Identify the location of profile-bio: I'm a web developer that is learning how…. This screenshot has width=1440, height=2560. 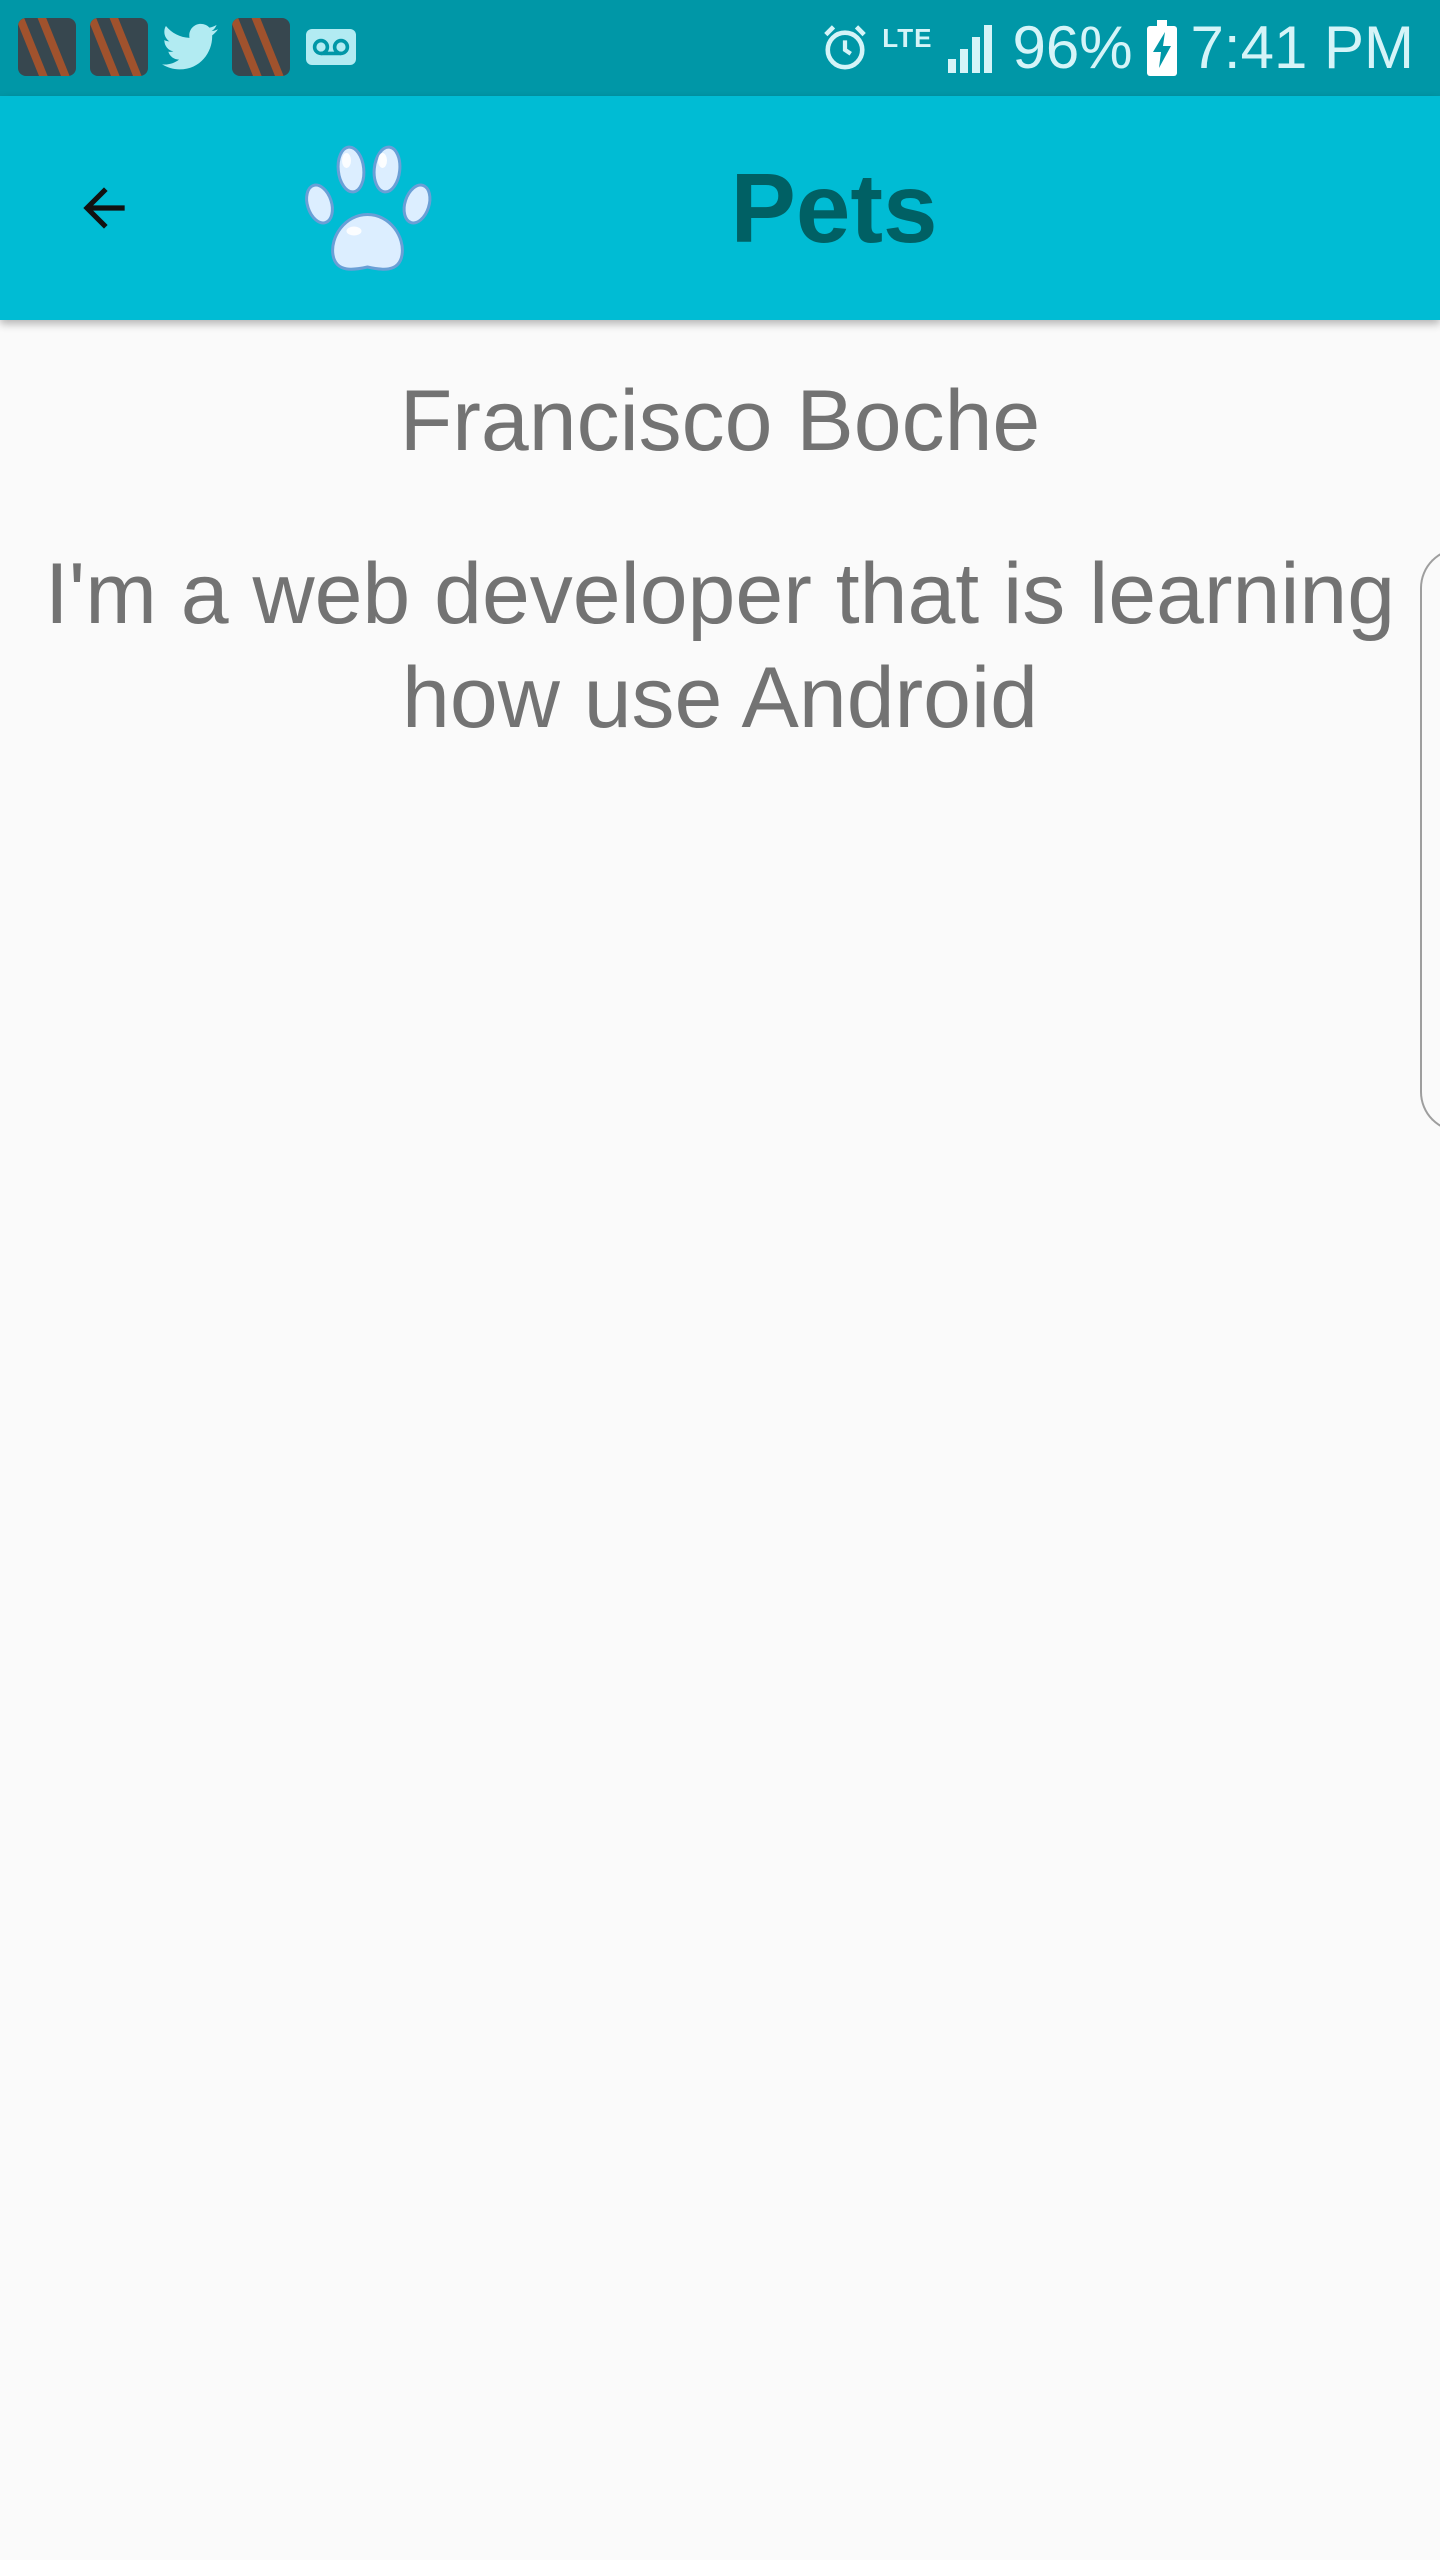
(720, 646).